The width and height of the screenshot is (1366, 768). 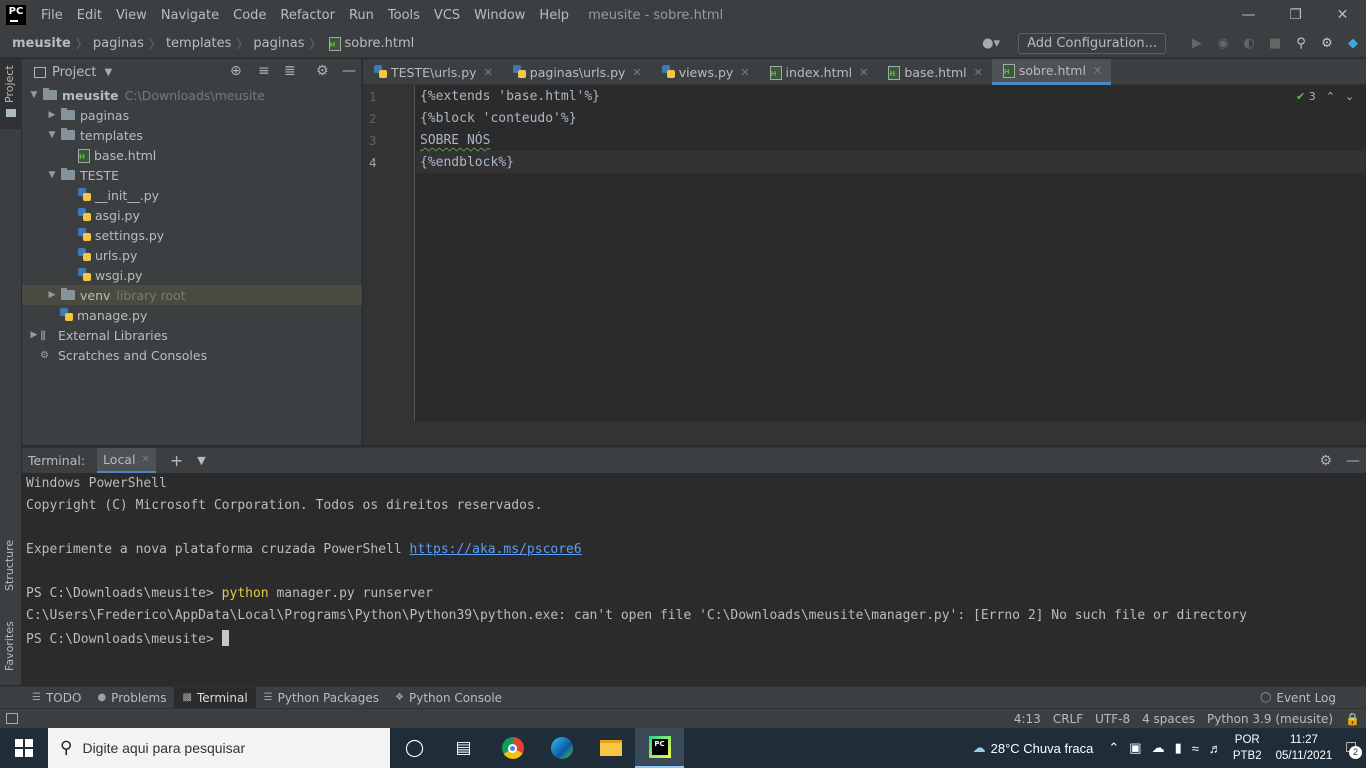 What do you see at coordinates (1349, 96) in the screenshot?
I see `chevron-down-icon: ⌄` at bounding box center [1349, 96].